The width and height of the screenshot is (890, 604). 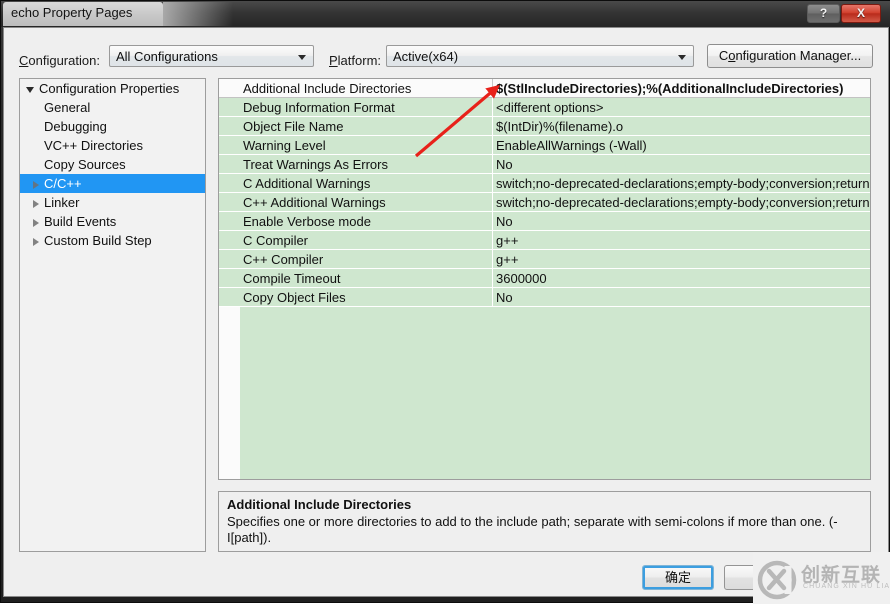 I want to click on tree-item-label: C/C++, so click(x=63, y=183).